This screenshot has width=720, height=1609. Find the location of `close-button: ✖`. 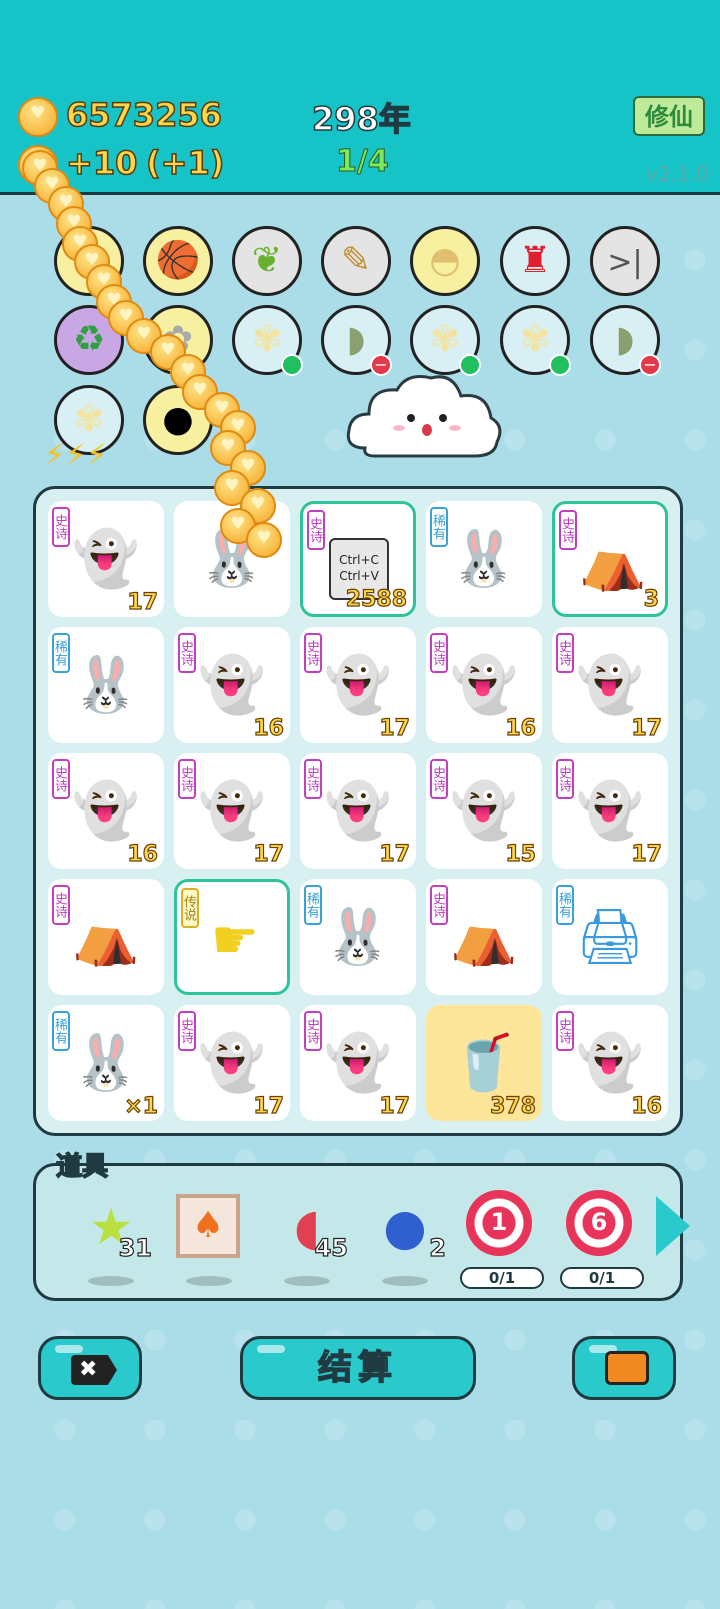

close-button: ✖ is located at coordinates (90, 1368).